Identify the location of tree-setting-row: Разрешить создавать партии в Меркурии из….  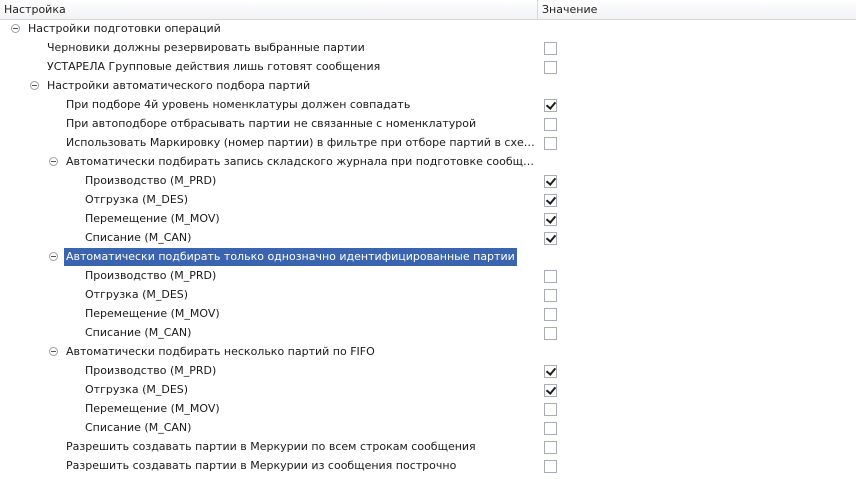
(428, 466).